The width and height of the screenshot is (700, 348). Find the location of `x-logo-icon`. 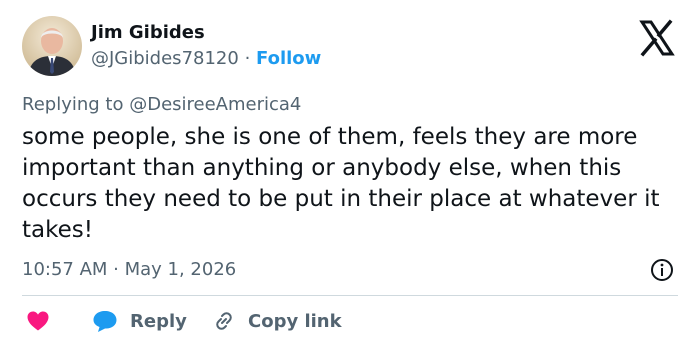

x-logo-icon is located at coordinates (657, 38).